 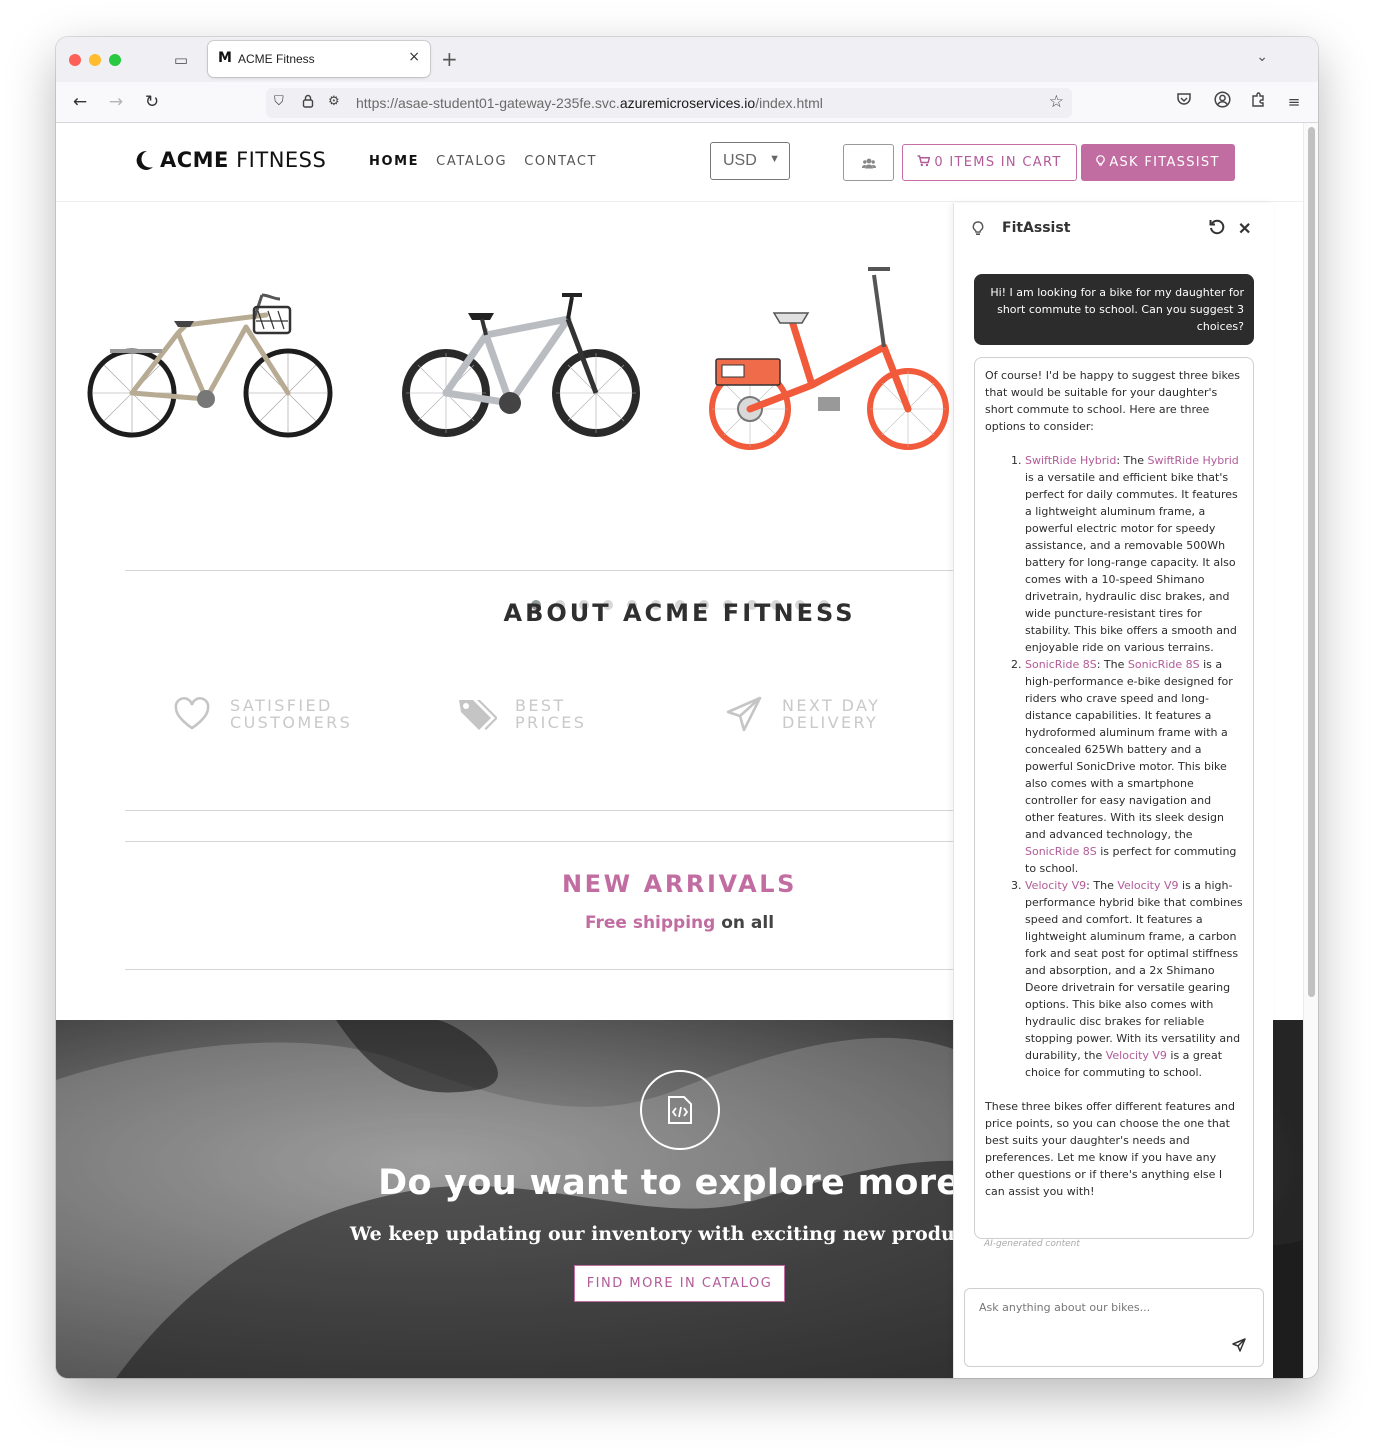 What do you see at coordinates (414, 57) in the screenshot?
I see `tab-close-icon: ×` at bounding box center [414, 57].